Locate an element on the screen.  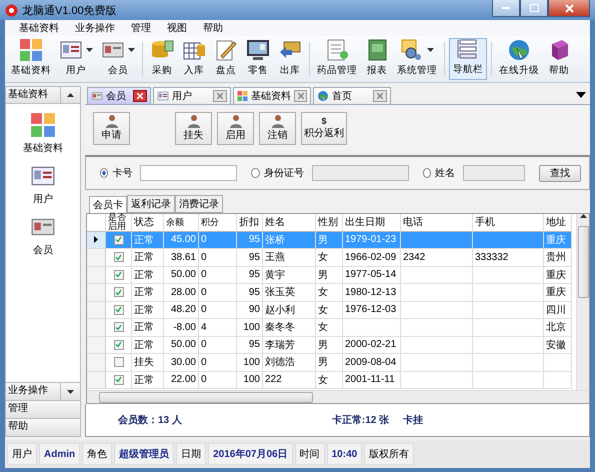
row-header is located at coordinates (96, 240).